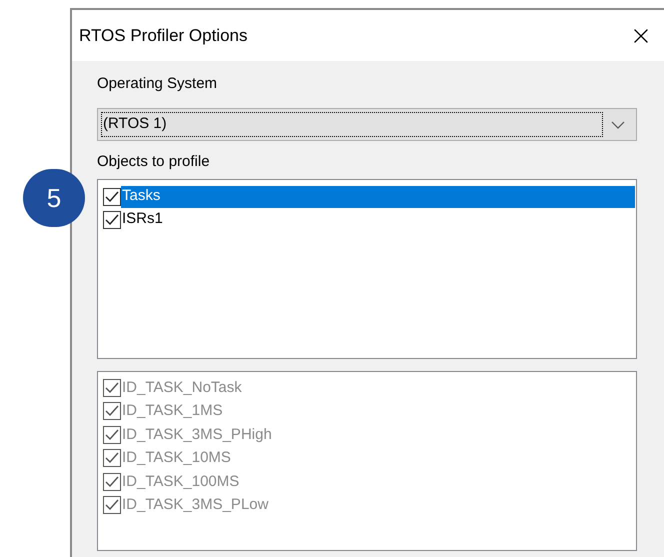  What do you see at coordinates (618, 124) in the screenshot?
I see `chevron-down-icon` at bounding box center [618, 124].